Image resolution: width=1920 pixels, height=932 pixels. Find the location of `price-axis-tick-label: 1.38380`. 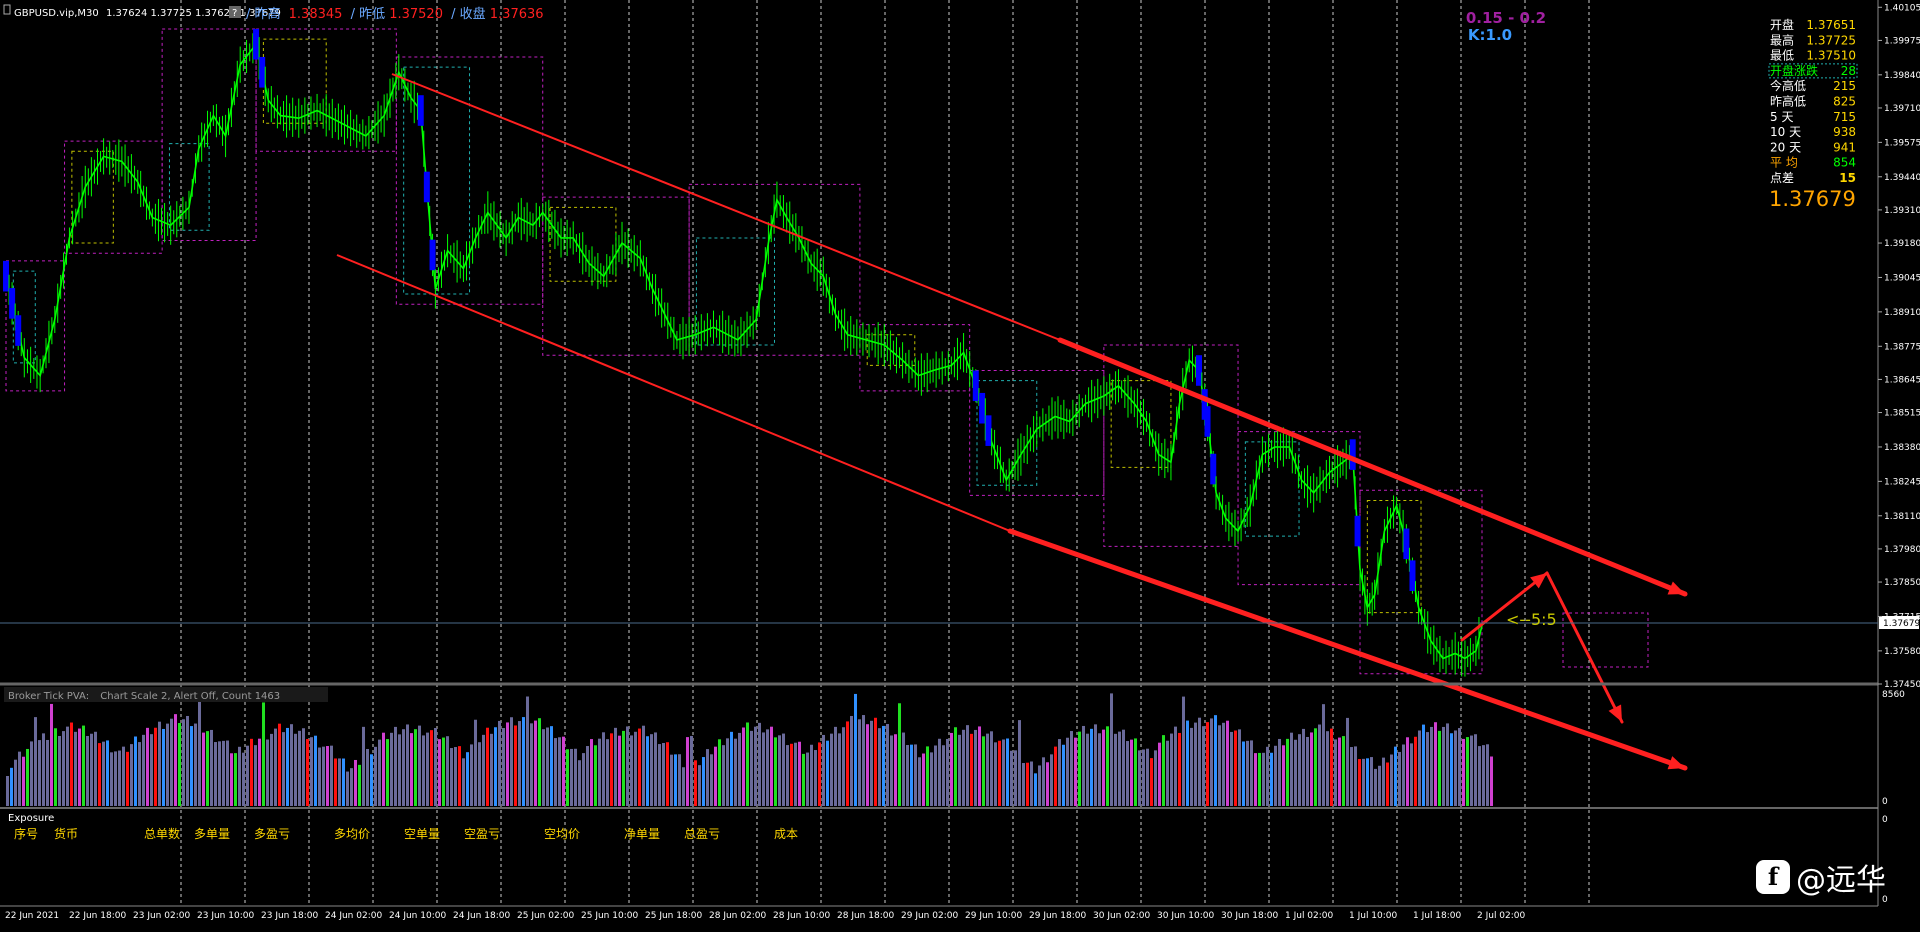

price-axis-tick-label: 1.38380 is located at coordinates (1902, 448).